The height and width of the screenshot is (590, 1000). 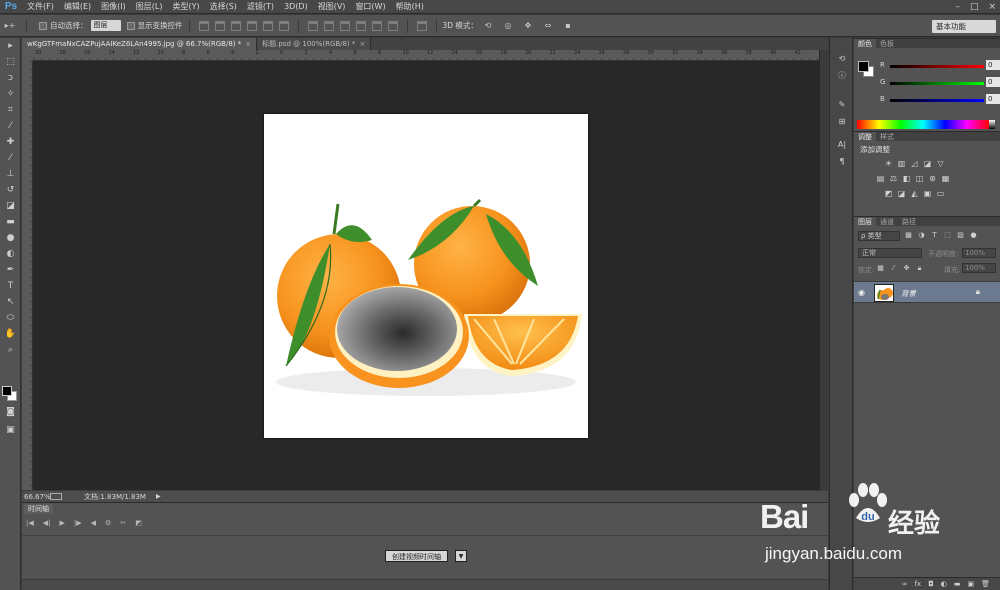 I want to click on color-balance-icon: ⚖, so click(x=893, y=178).